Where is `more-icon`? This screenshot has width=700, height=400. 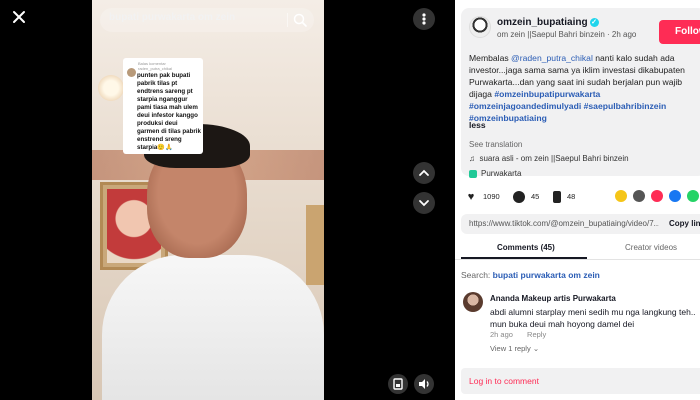 more-icon is located at coordinates (424, 19).